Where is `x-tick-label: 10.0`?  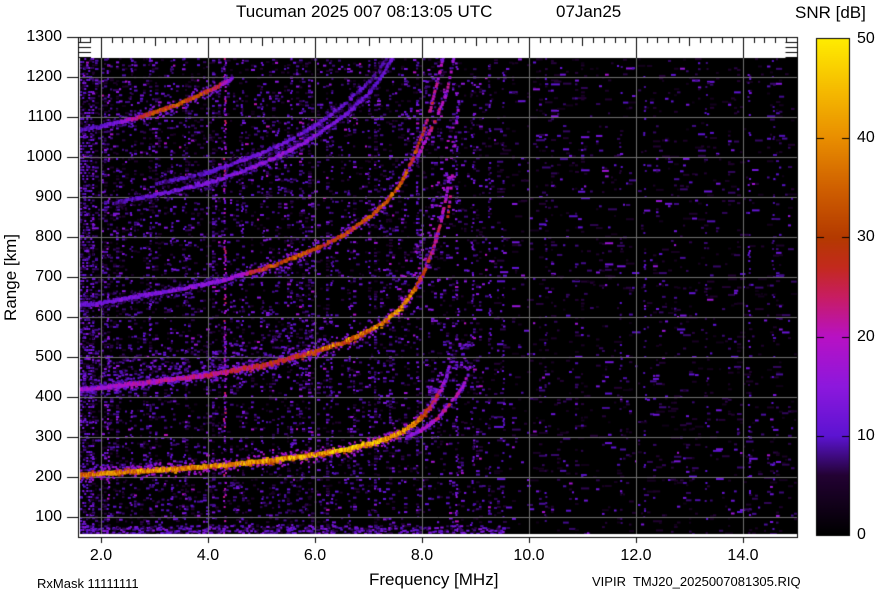 x-tick-label: 10.0 is located at coordinates (529, 555).